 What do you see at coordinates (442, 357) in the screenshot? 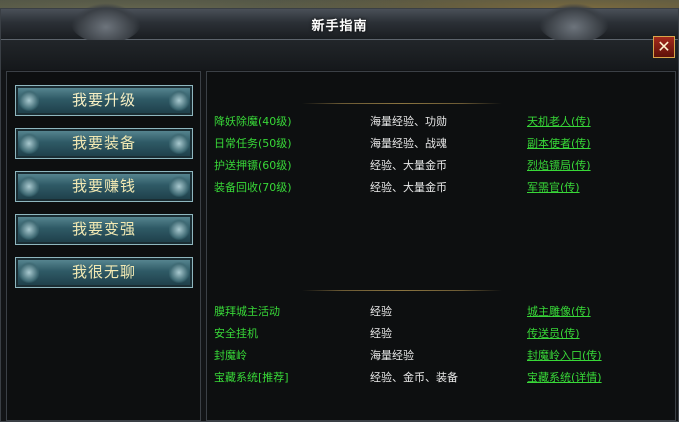
I see `list-item: 封魔岭 海量经验 封魔岭入口(传)` at bounding box center [442, 357].